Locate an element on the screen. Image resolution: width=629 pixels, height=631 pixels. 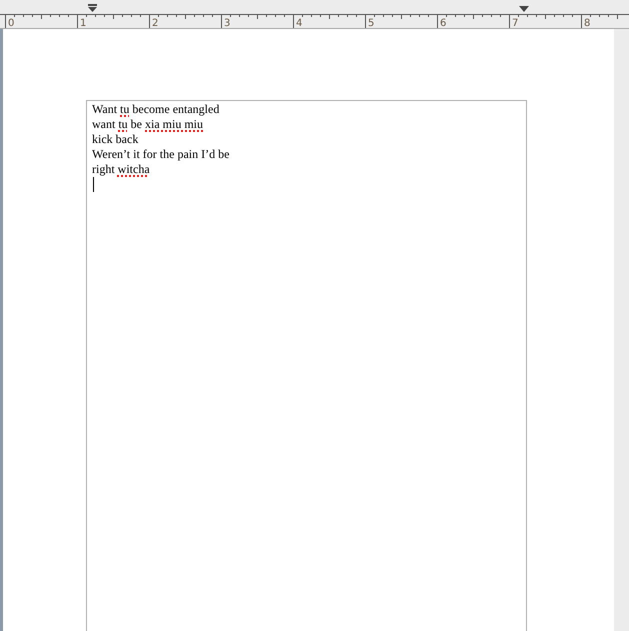
ruler-number: 1 is located at coordinates (83, 23).